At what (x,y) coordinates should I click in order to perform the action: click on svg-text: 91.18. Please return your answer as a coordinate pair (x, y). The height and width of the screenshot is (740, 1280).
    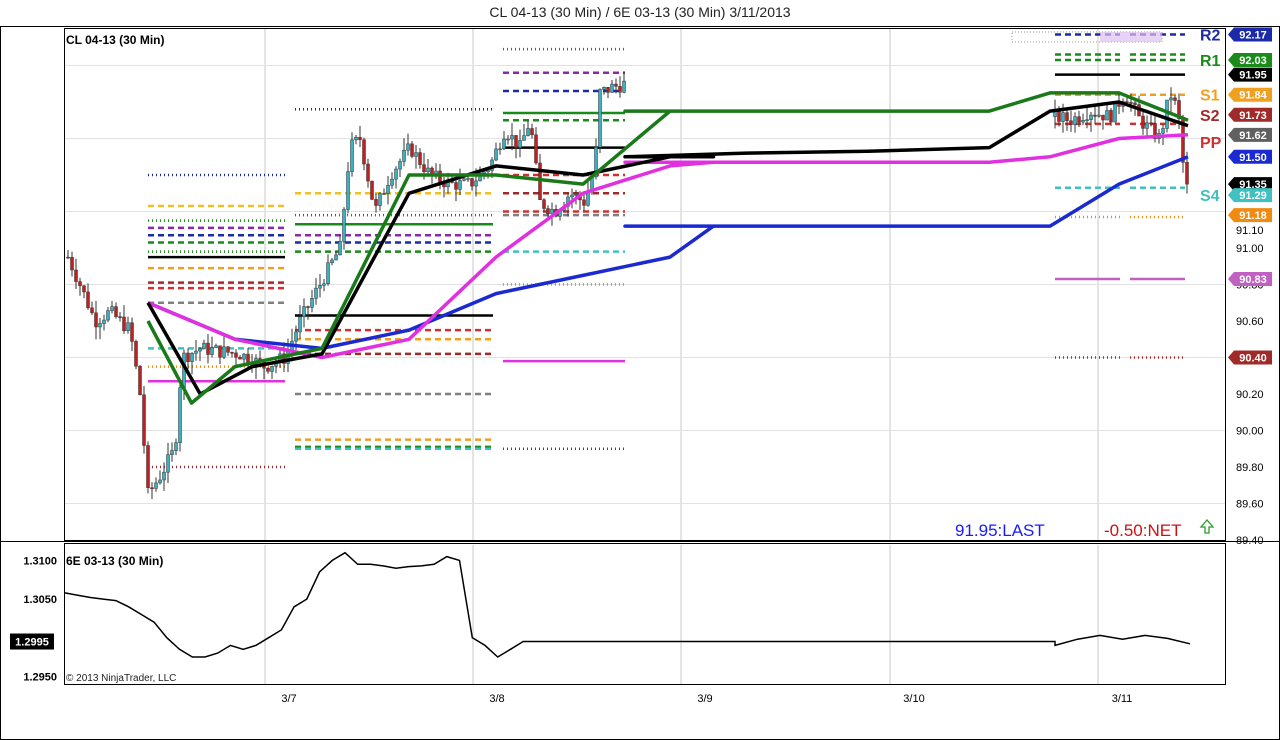
    Looking at the image, I should click on (1253, 216).